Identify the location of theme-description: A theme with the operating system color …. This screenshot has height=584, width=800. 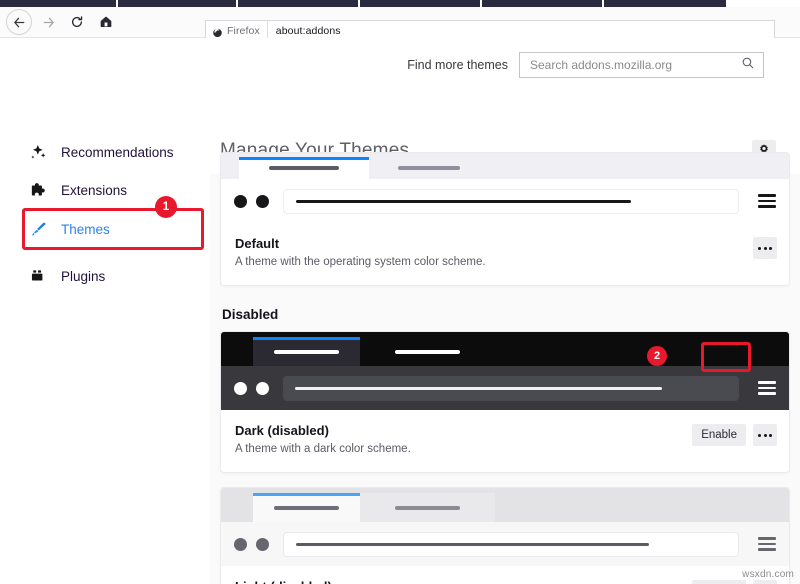
(360, 262).